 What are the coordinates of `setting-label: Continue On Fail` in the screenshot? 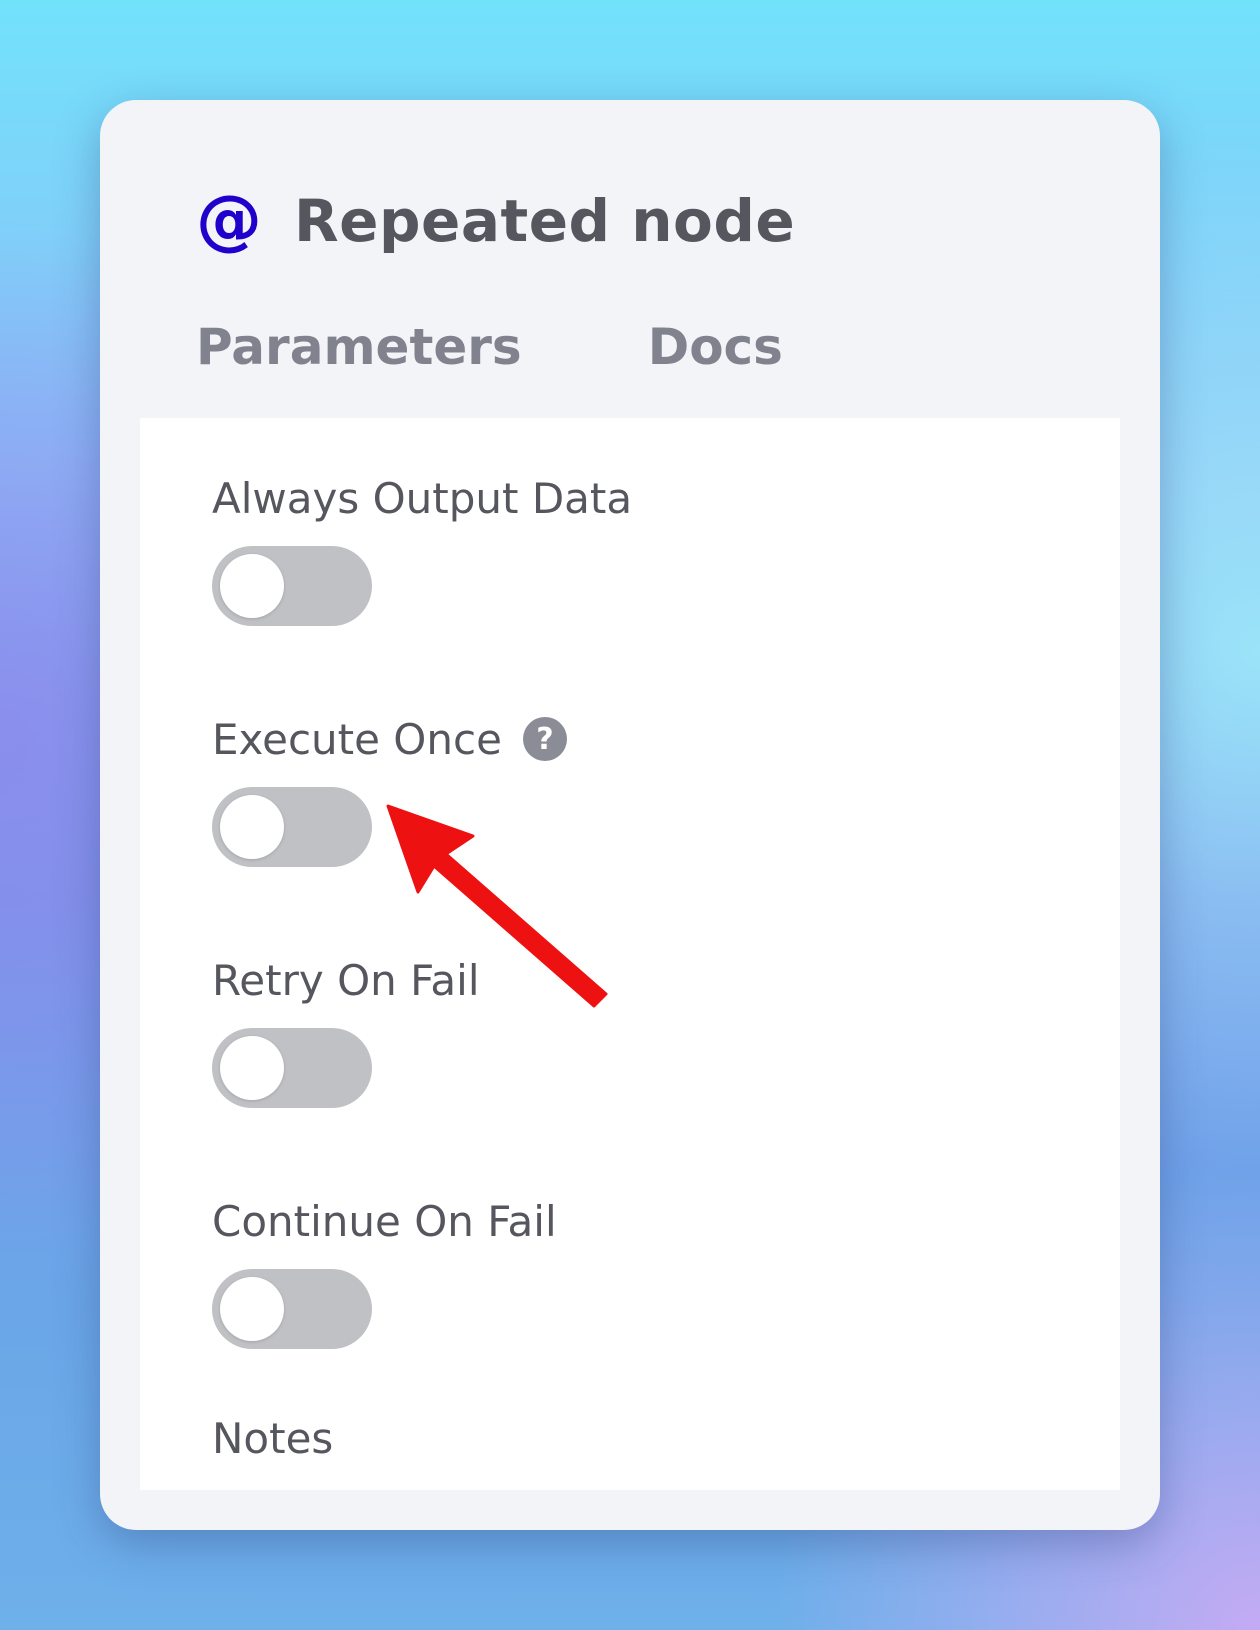 It's located at (384, 1221).